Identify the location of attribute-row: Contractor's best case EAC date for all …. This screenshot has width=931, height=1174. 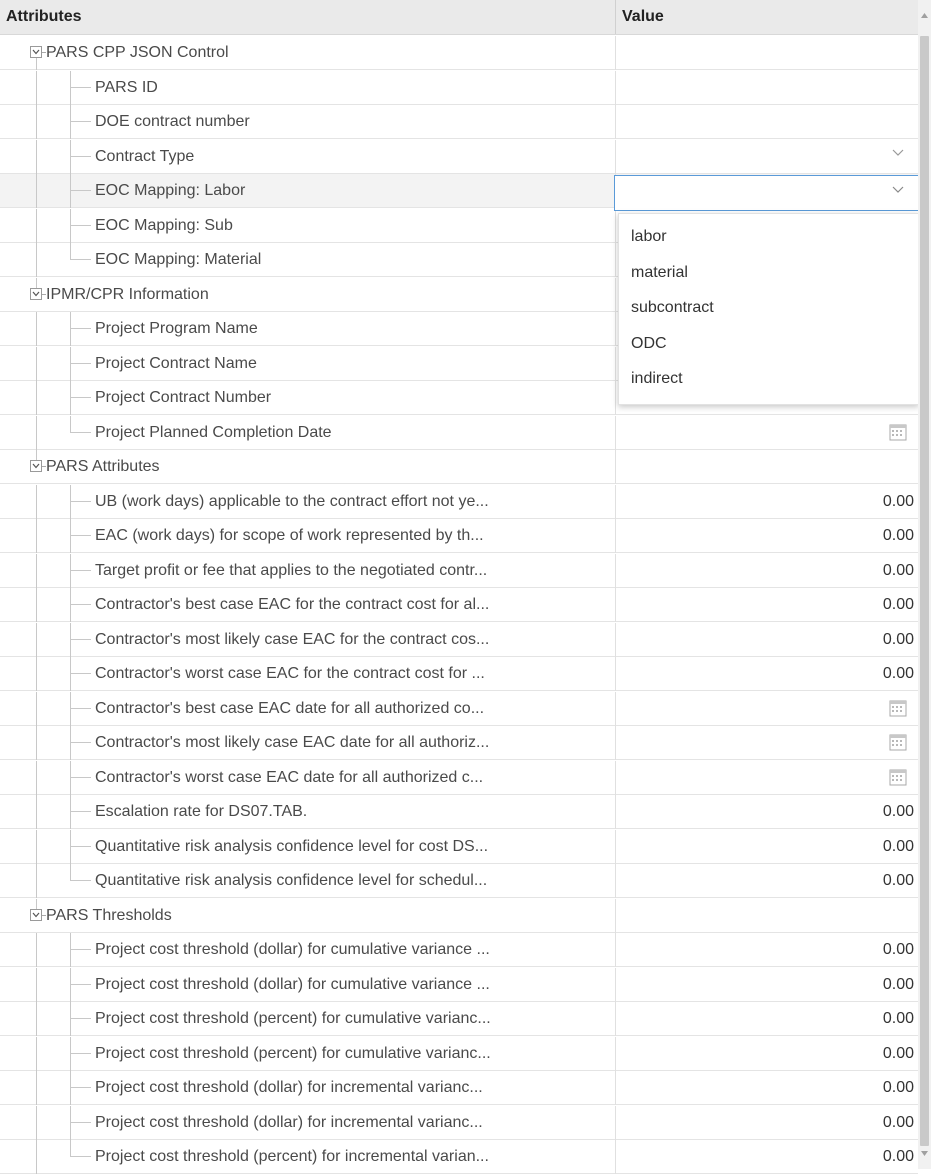
(459, 708).